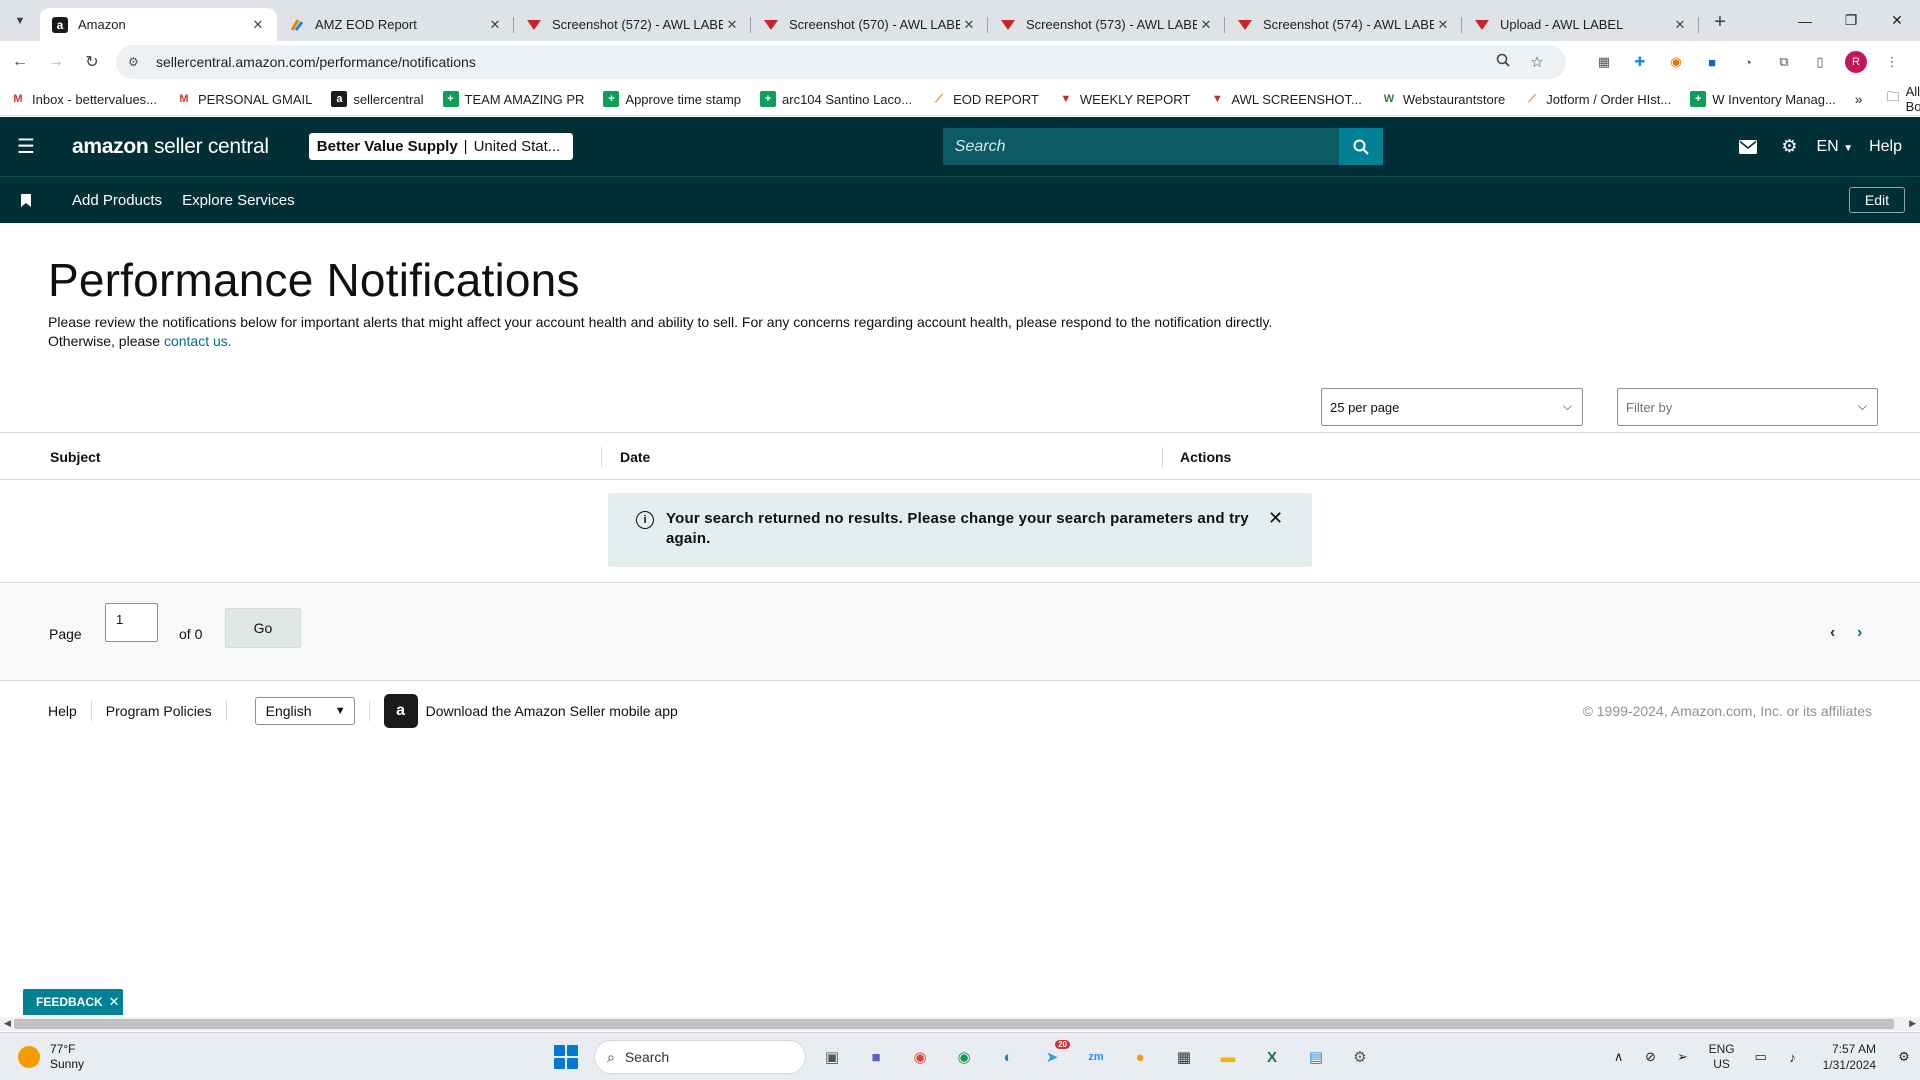 This screenshot has width=1920, height=1080. Describe the element at coordinates (377, 99) in the screenshot. I see `bookmark-item: a sellercentral` at that location.